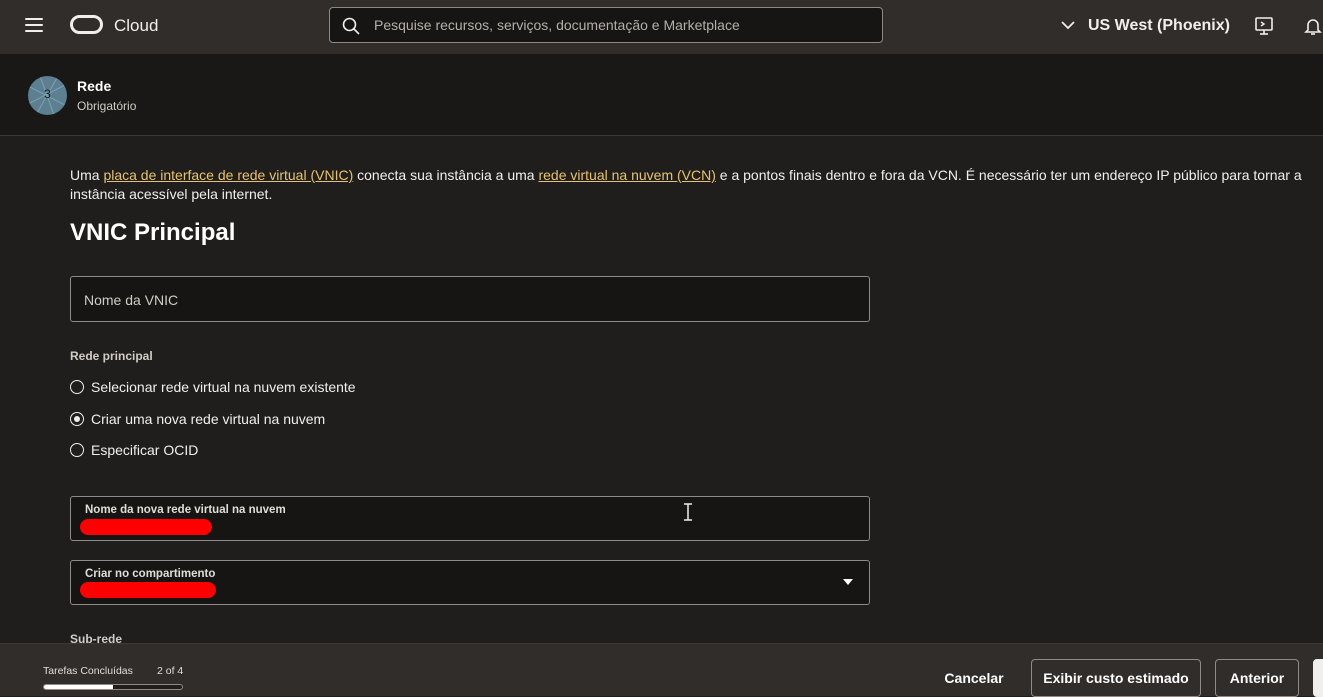 The width and height of the screenshot is (1323, 697). Describe the element at coordinates (145, 450) in the screenshot. I see `radio-label: Especificar OCID` at that location.